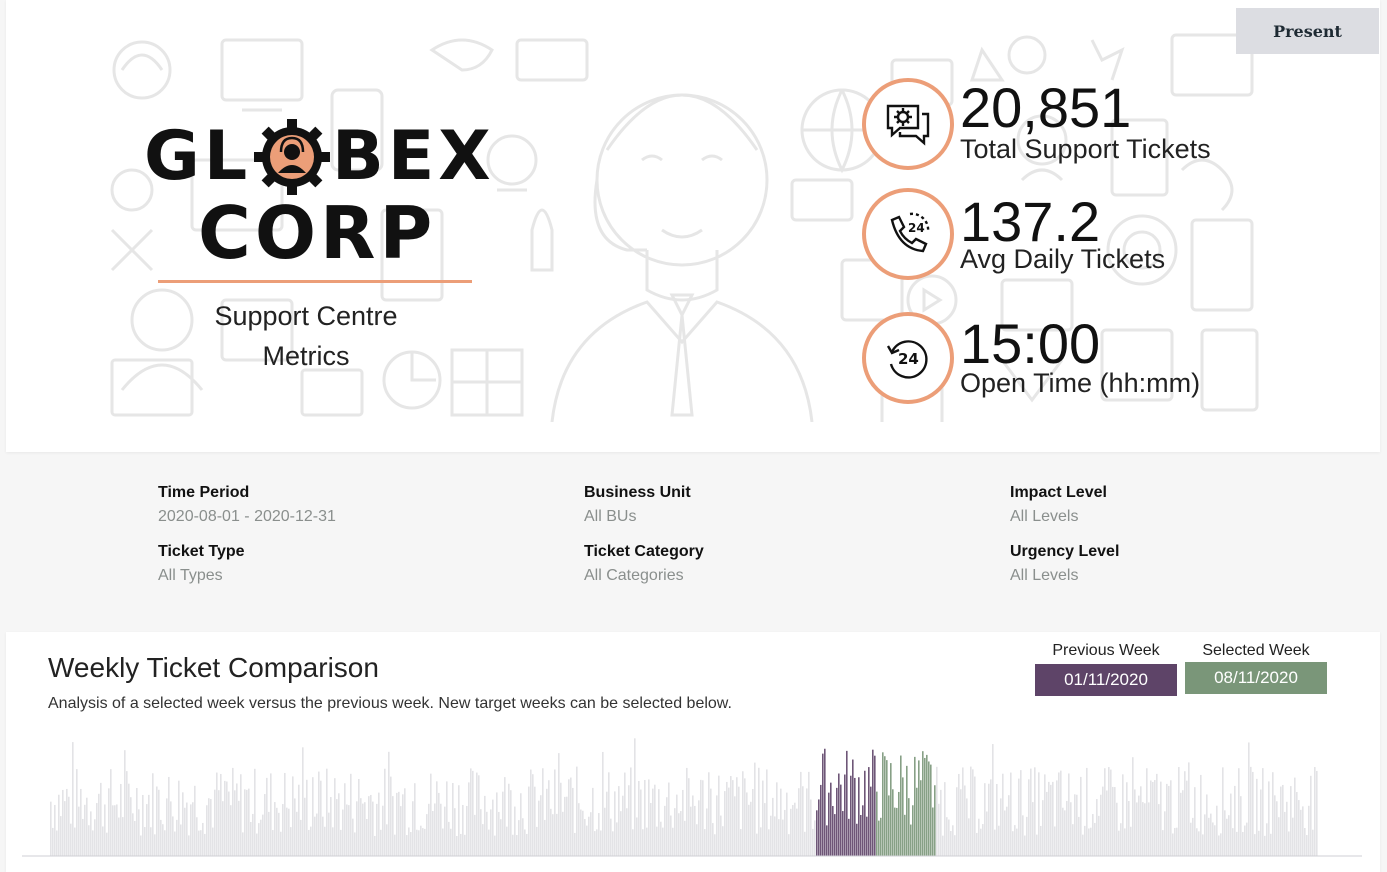  I want to click on weekly-ticket-timeline, so click(693, 796).